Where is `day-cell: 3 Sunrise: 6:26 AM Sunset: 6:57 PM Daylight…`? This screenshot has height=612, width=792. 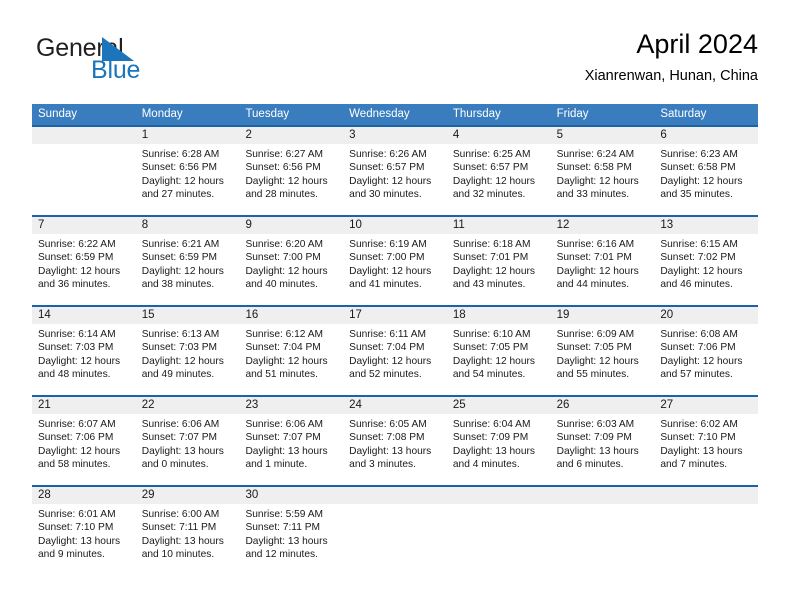
day-cell: 3 Sunrise: 6:26 AM Sunset: 6:57 PM Daylight… is located at coordinates (395, 171).